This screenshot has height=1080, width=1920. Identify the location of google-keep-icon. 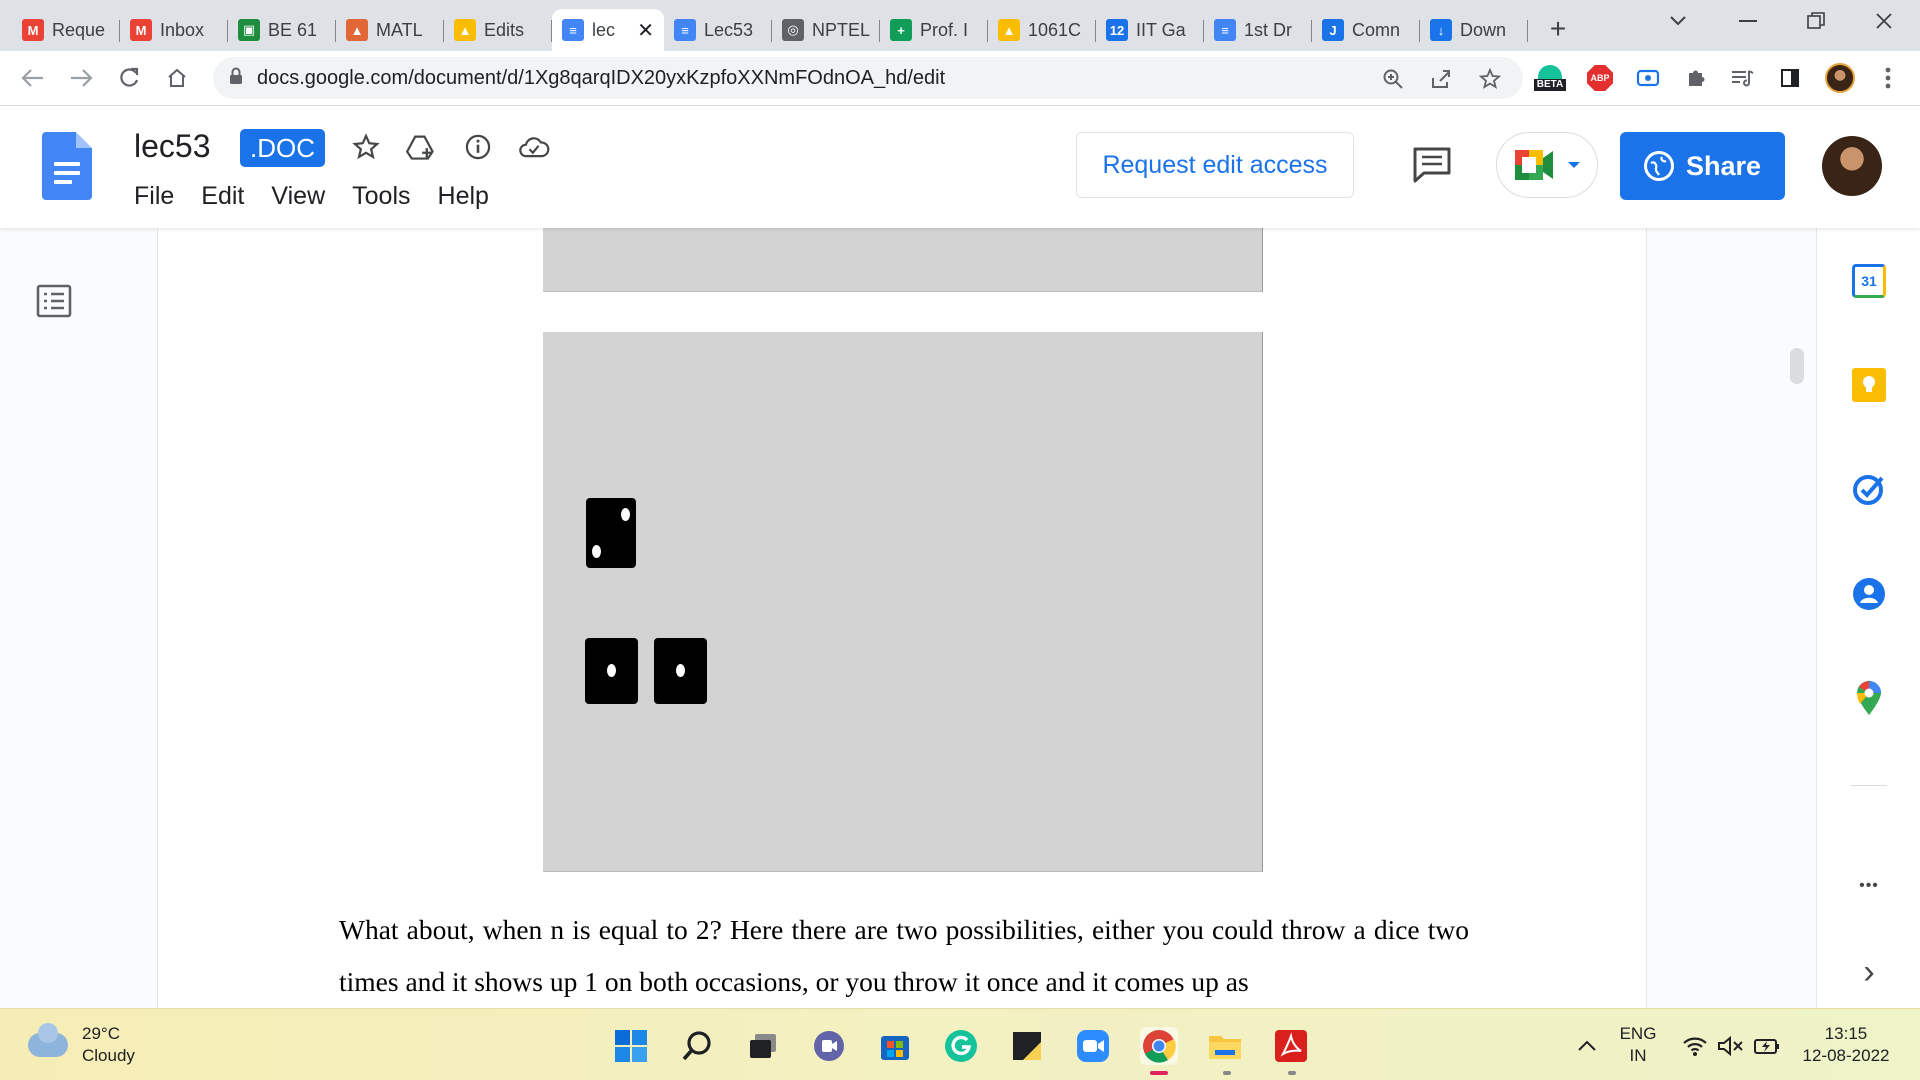
(1869, 385).